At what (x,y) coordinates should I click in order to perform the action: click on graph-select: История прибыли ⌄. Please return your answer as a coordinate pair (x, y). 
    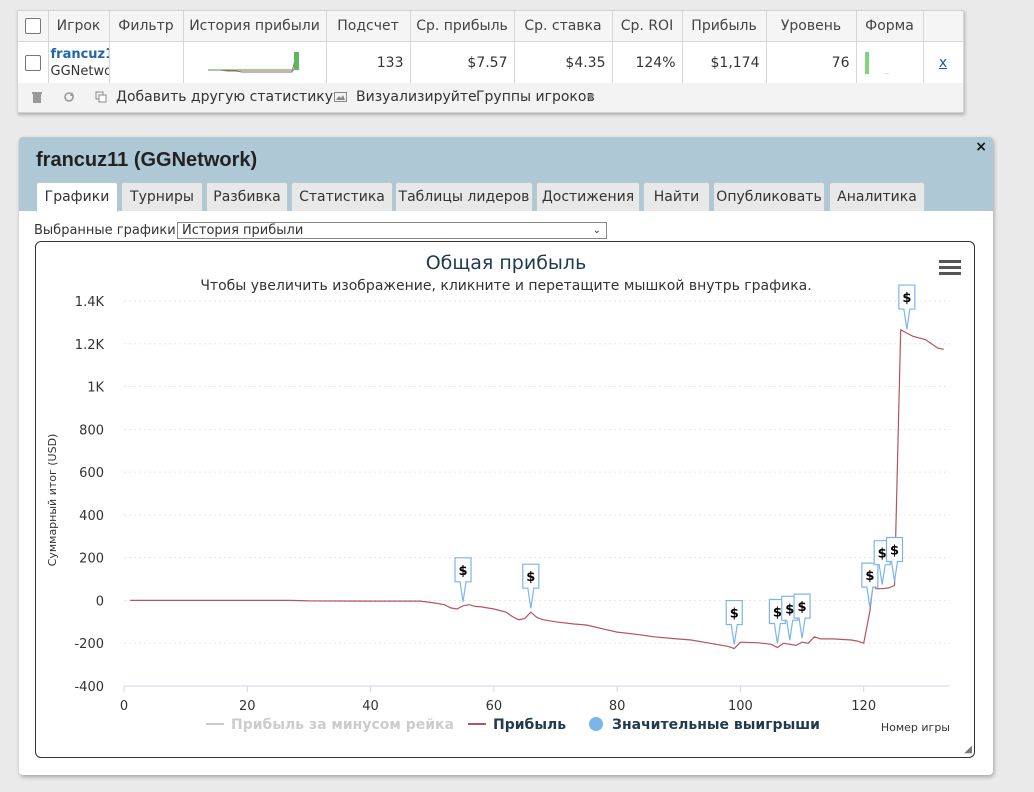
    Looking at the image, I should click on (392, 230).